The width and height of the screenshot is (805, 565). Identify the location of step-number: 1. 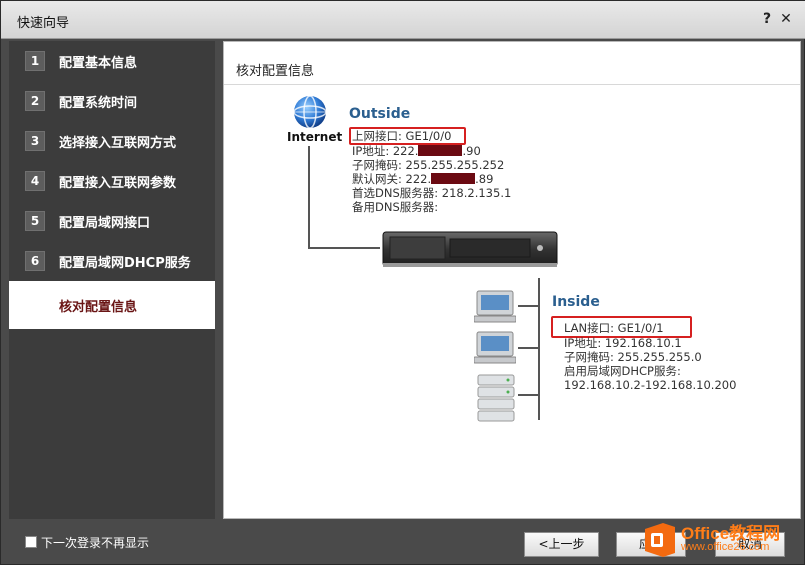
(35, 61).